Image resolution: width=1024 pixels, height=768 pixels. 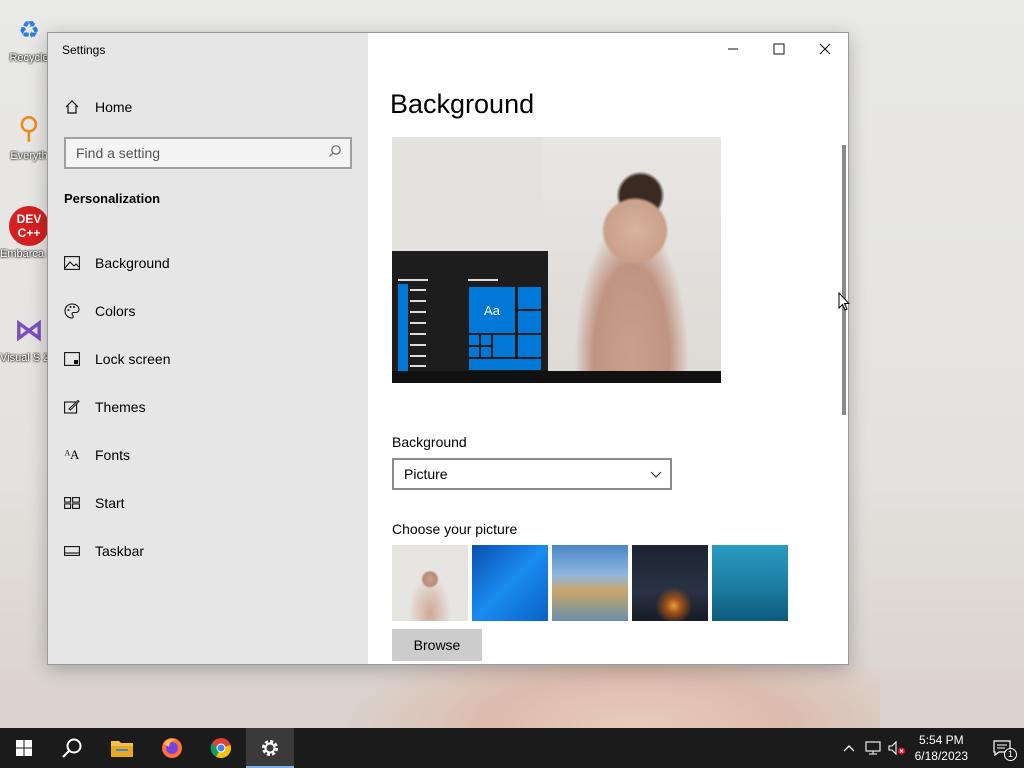 I want to click on windows-logo-icon, so click(x=24, y=748).